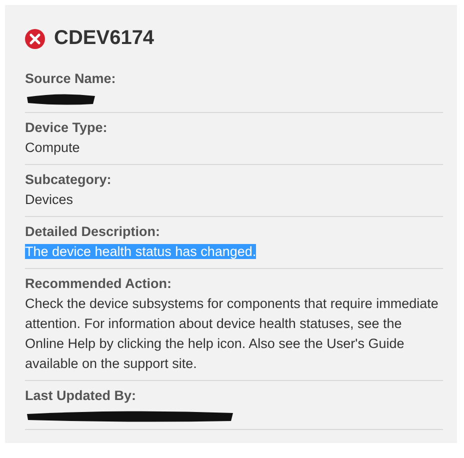  Describe the element at coordinates (61, 99) in the screenshot. I see `redaction-mark` at that location.